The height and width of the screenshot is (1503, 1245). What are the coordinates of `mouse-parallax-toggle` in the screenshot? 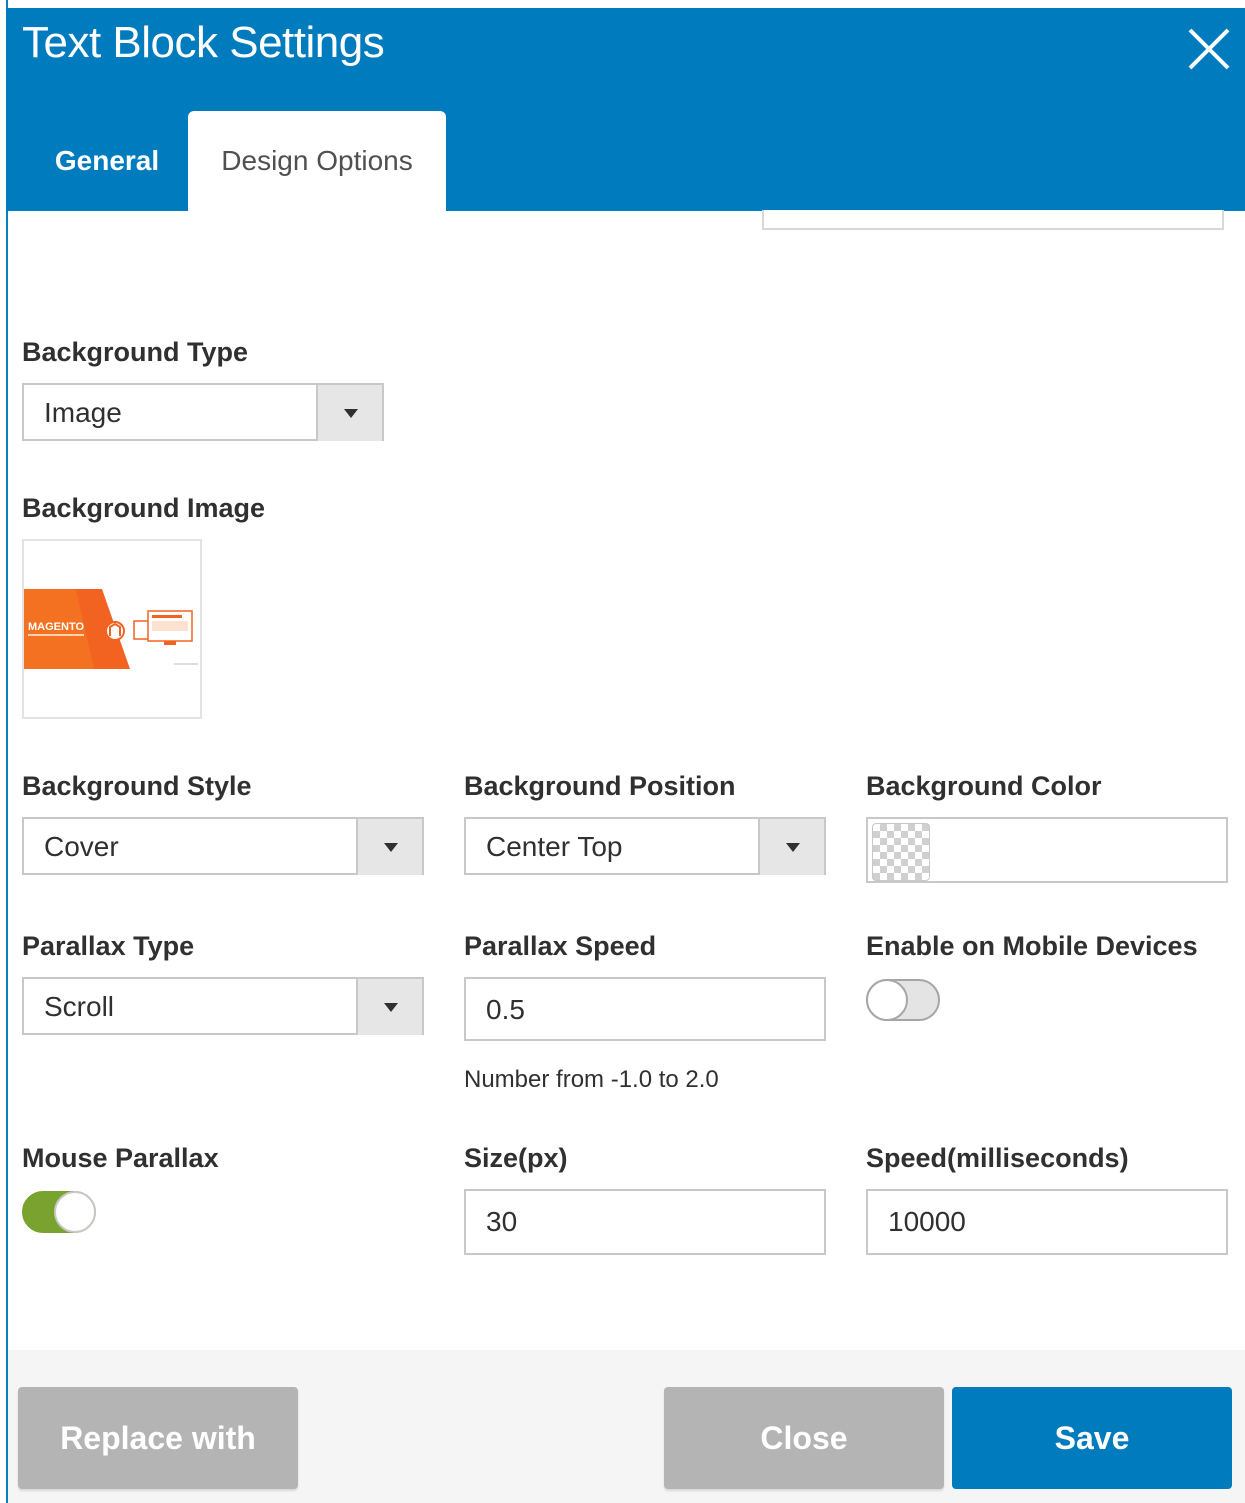 It's located at (59, 1212).